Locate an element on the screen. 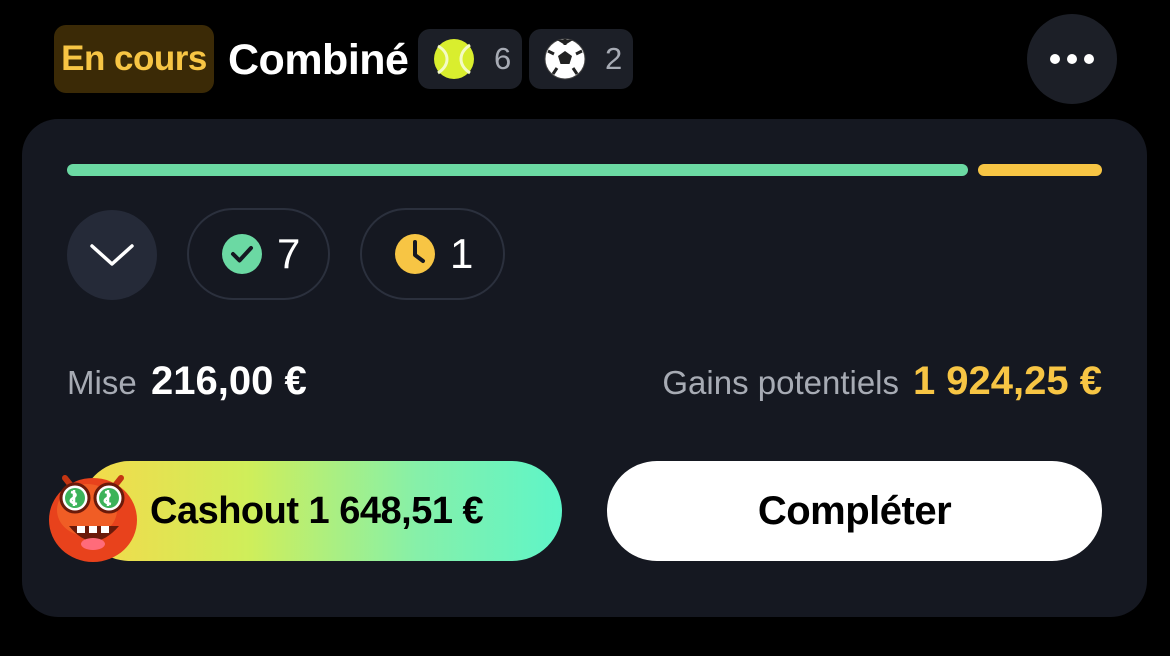  more-options-button is located at coordinates (1072, 59).